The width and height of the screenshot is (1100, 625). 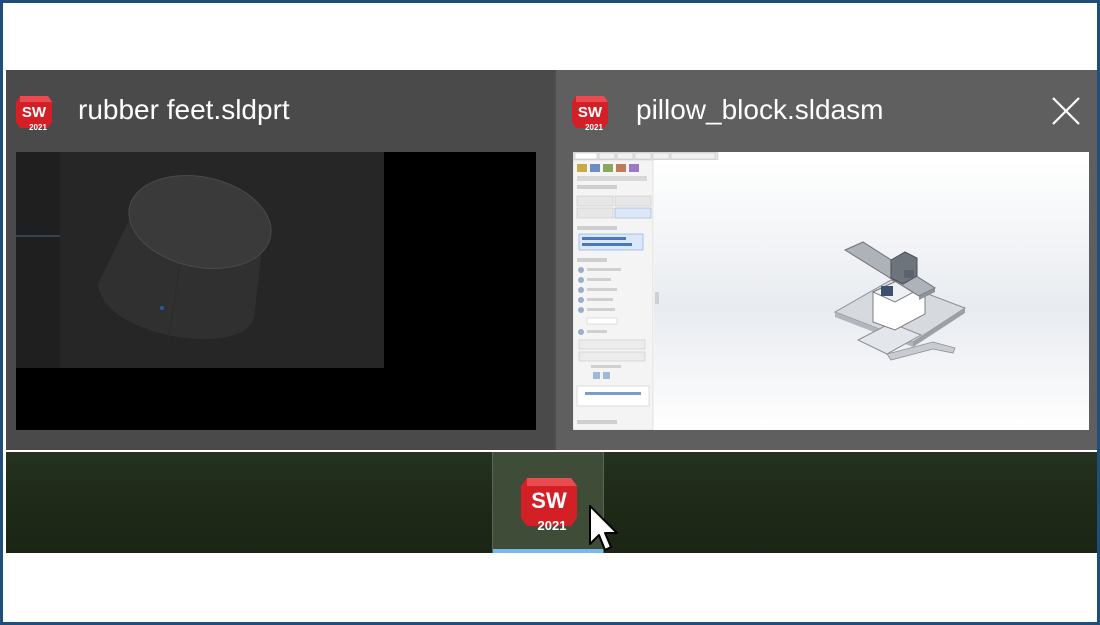 I want to click on window-preview-header: SW 2021 rubber feet.sldprt, so click(x=280, y=110).